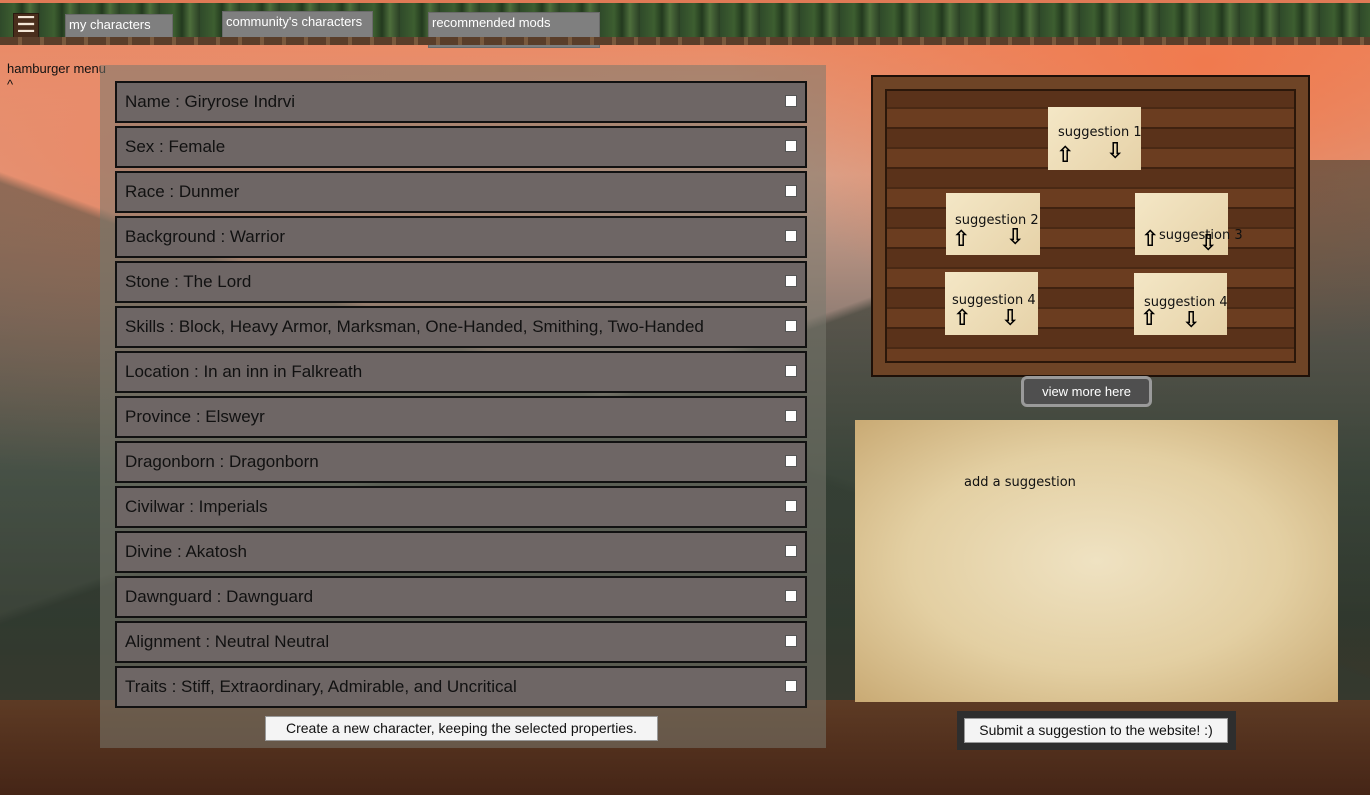 This screenshot has height=795, width=1370. I want to click on property-label: Dawnguard, so click(219, 596).